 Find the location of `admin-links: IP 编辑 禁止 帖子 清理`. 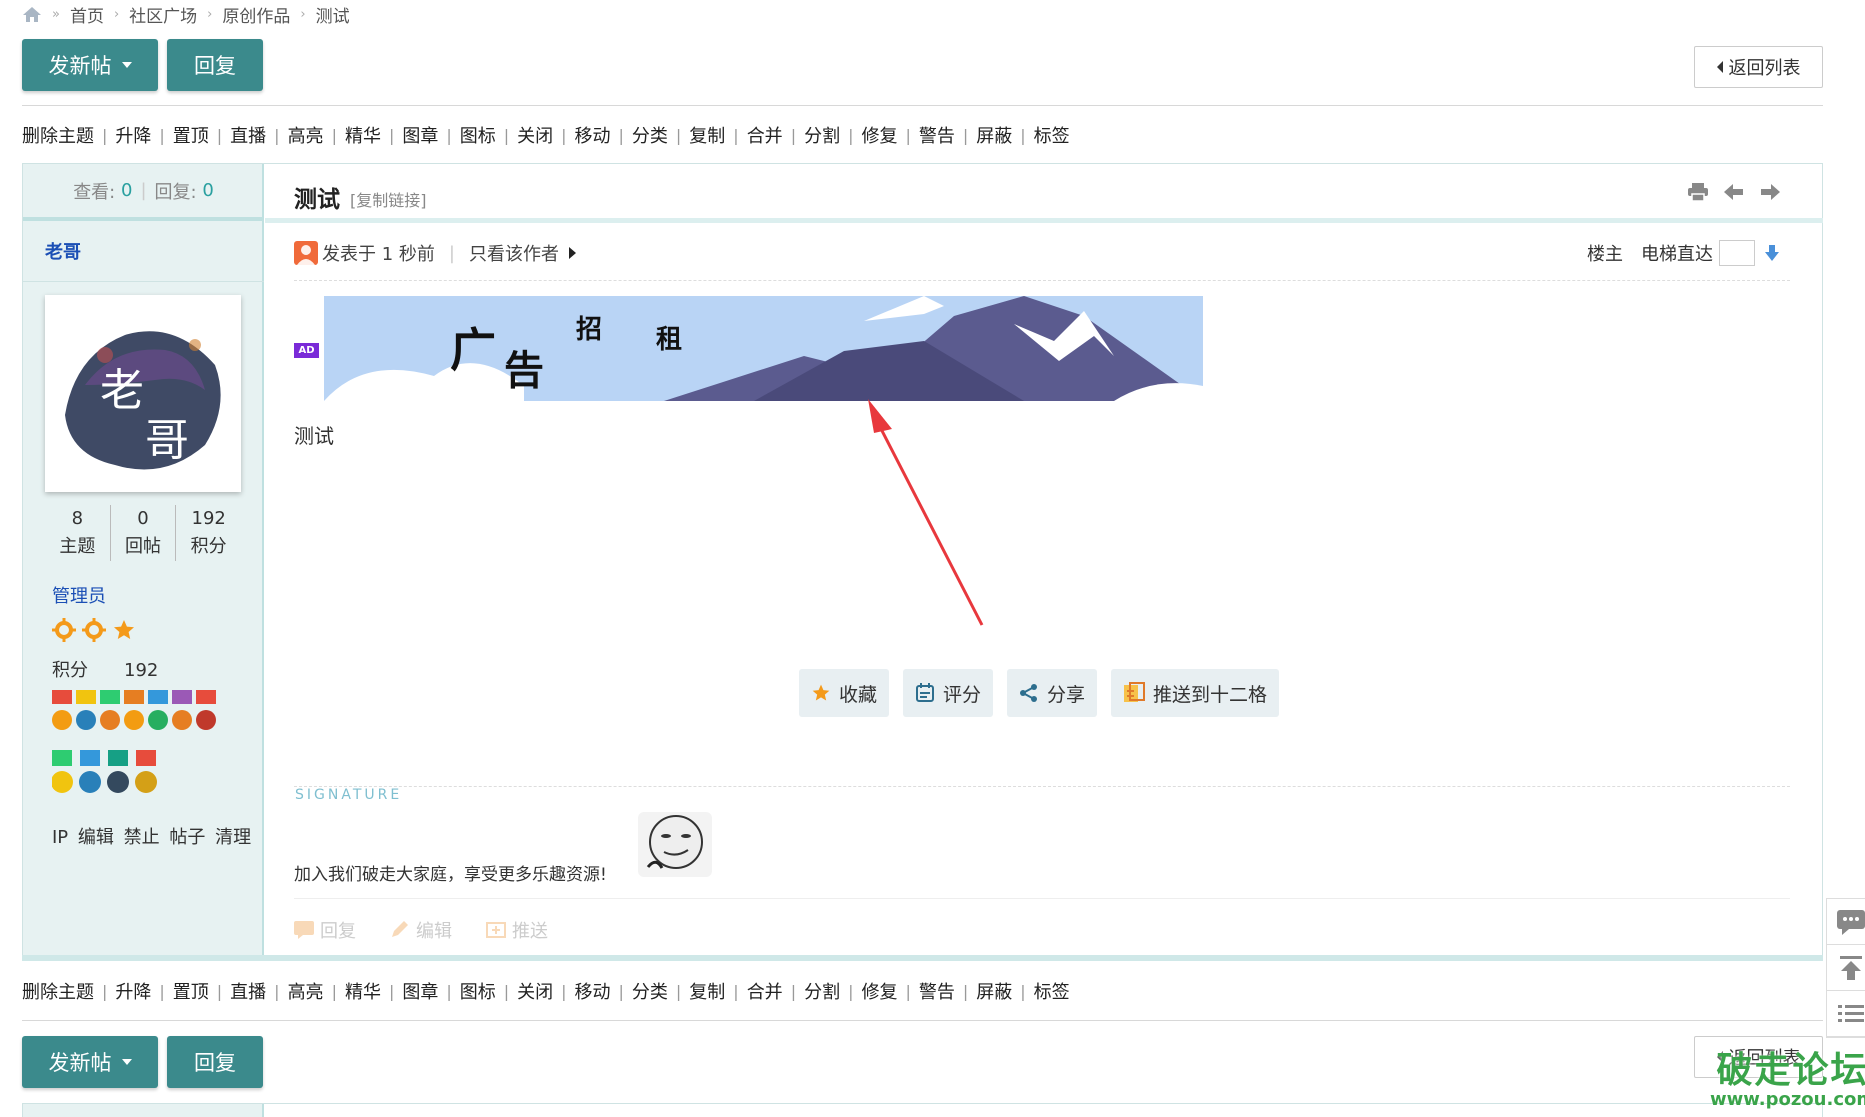

admin-links: IP 编辑 禁止 帖子 清理 is located at coordinates (151, 836).